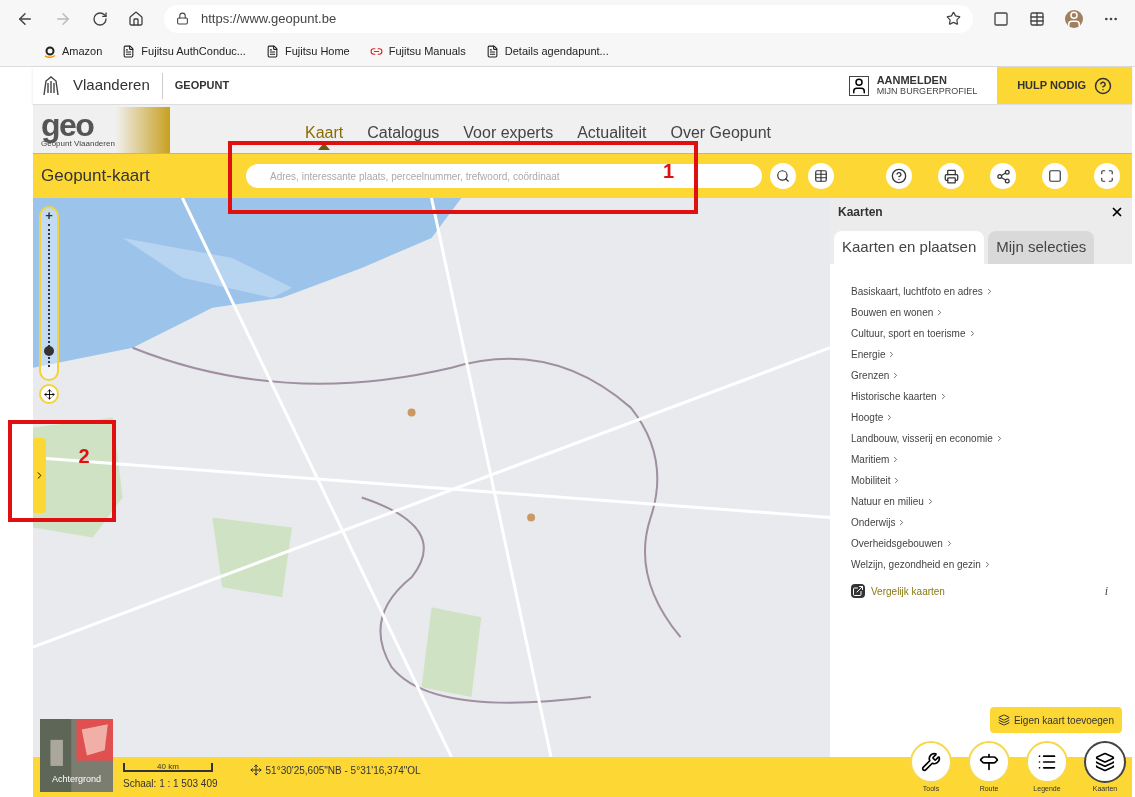 The height and width of the screenshot is (797, 1135). What do you see at coordinates (612, 133) in the screenshot?
I see `nav-tab: Actualiteit` at bounding box center [612, 133].